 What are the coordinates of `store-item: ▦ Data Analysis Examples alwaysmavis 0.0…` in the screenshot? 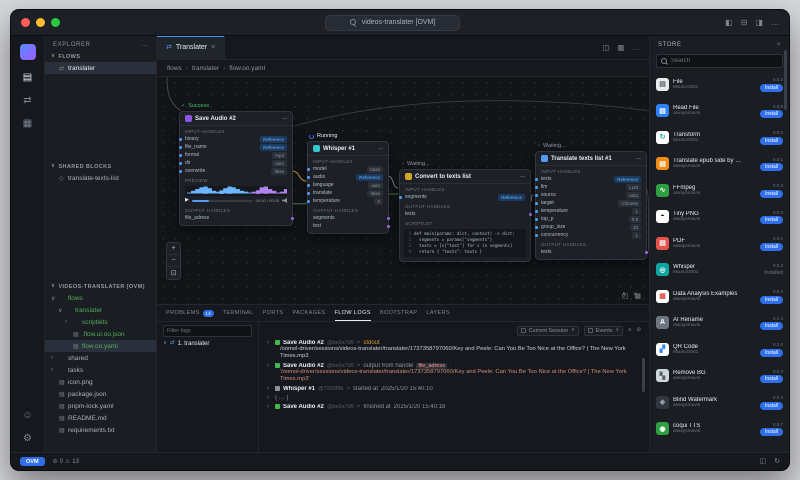 It's located at (719, 296).